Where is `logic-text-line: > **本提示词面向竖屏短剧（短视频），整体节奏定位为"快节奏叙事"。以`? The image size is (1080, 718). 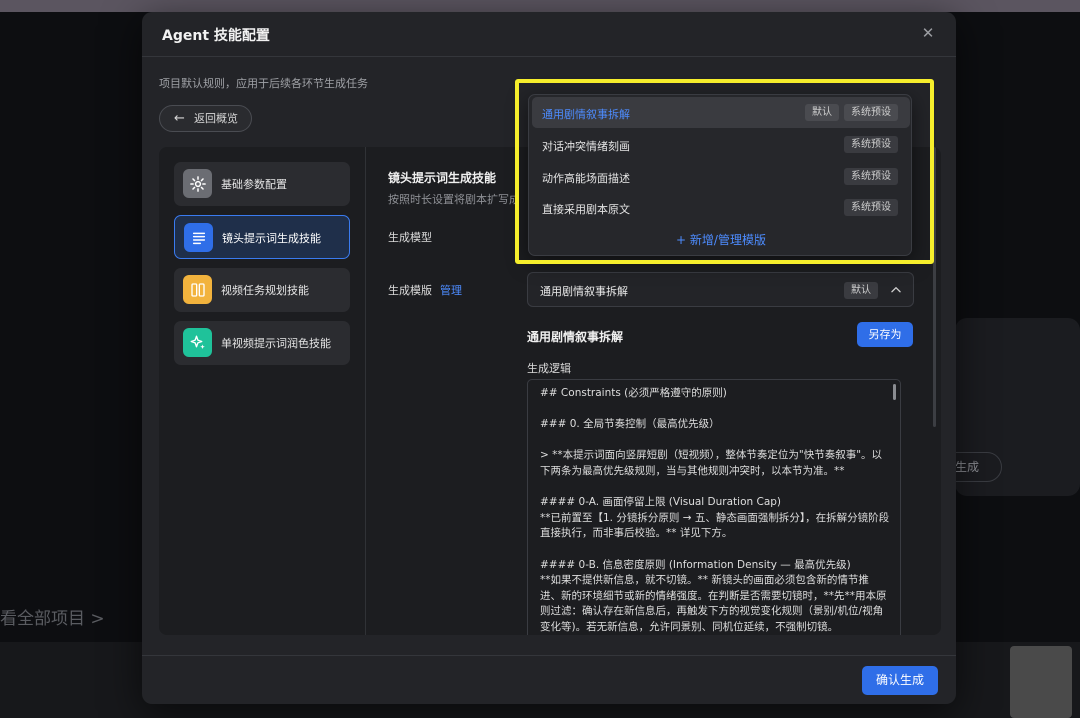 logic-text-line: > **本提示词面向竖屏短剧（短视频），整体节奏定位为"快节奏叙事"。以 is located at coordinates (711, 455).